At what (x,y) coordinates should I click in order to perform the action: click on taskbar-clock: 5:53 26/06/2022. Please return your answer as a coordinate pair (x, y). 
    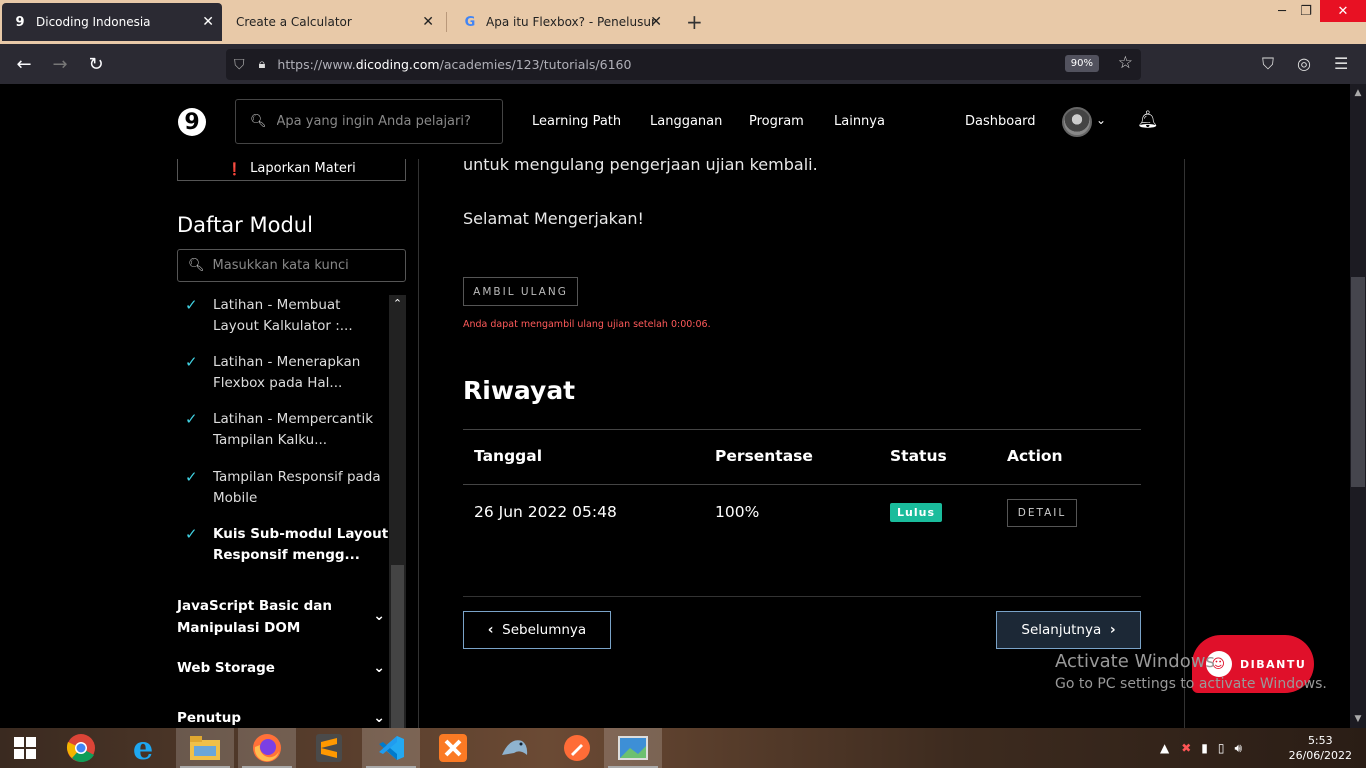
    Looking at the image, I should click on (1320, 748).